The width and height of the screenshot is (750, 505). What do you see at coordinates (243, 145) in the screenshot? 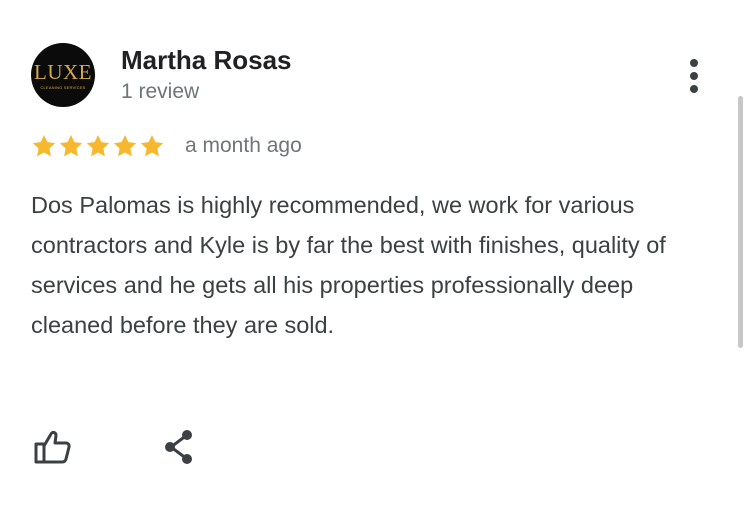
I see `review-time: a month ago` at bounding box center [243, 145].